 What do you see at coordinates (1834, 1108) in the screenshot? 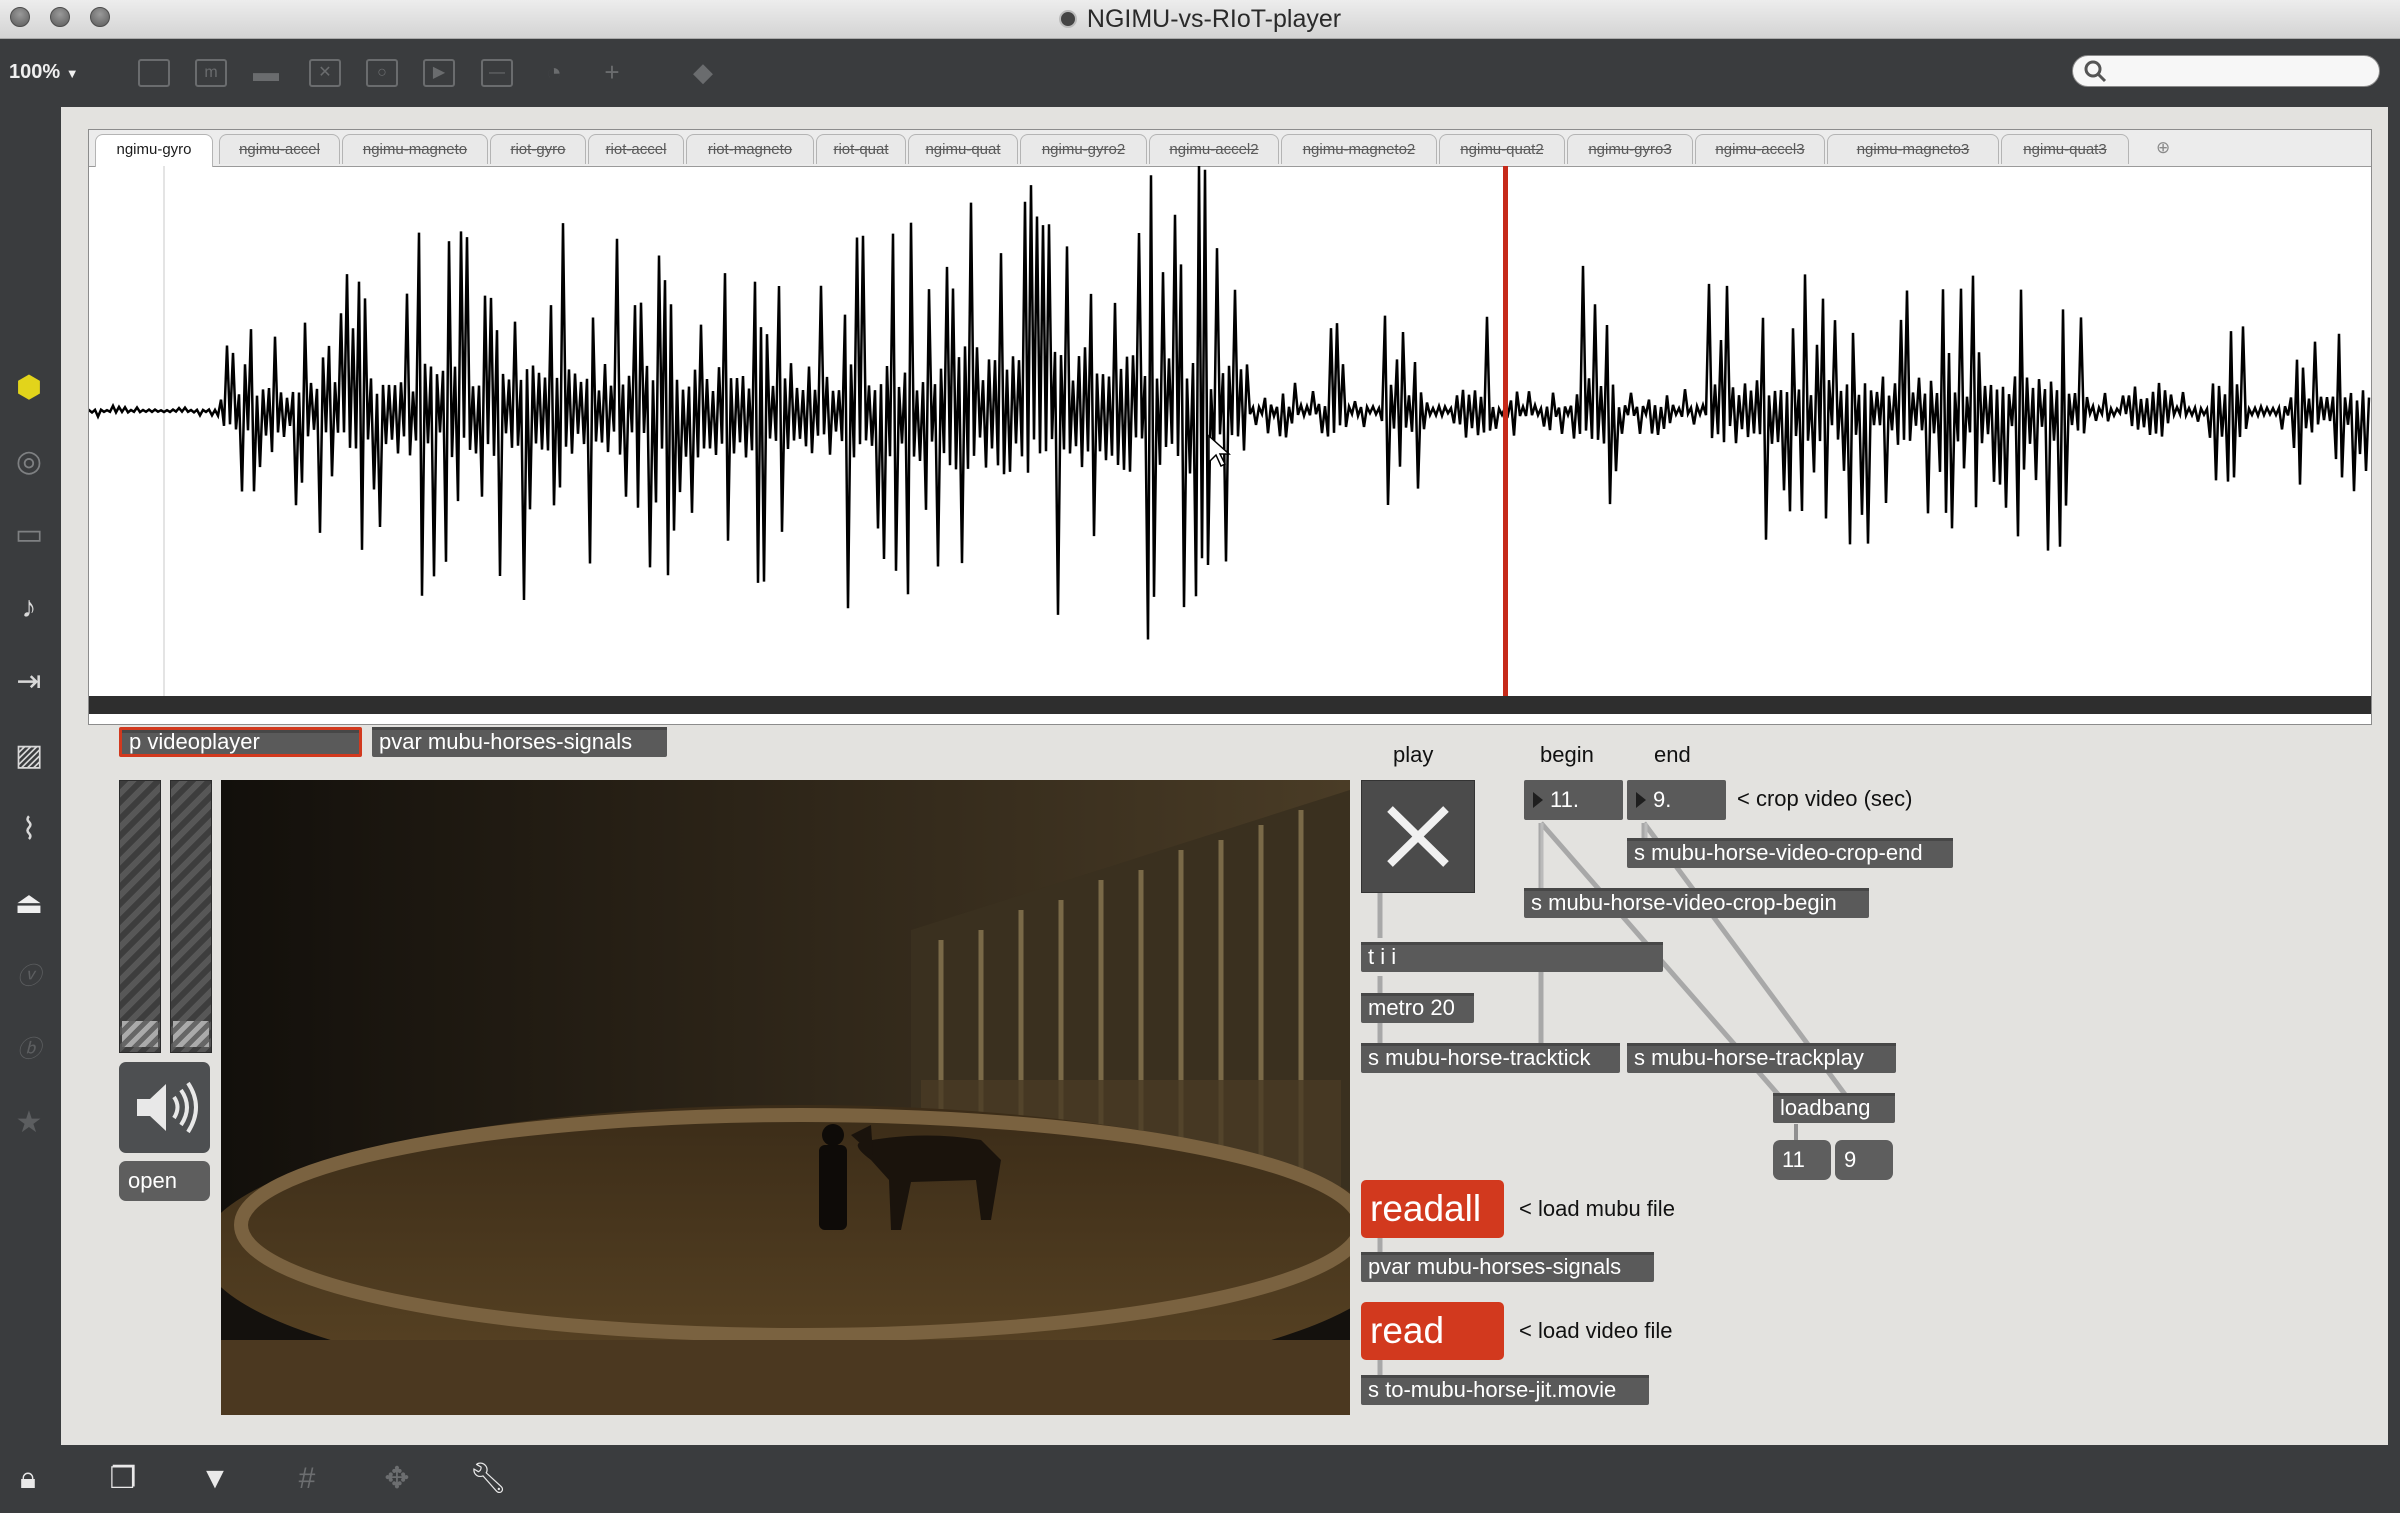
I see `loadbang-object: loadbang` at bounding box center [1834, 1108].